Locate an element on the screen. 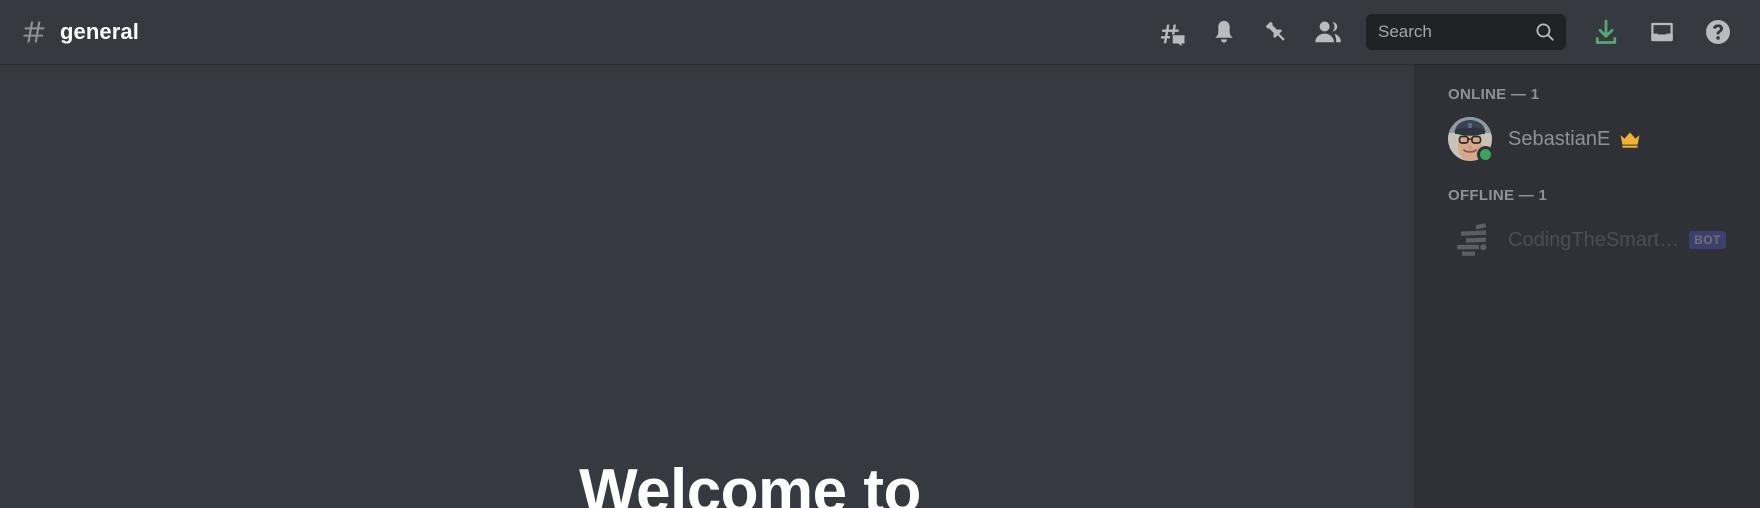 This screenshot has width=1760, height=508. search-icon is located at coordinates (1545, 32).